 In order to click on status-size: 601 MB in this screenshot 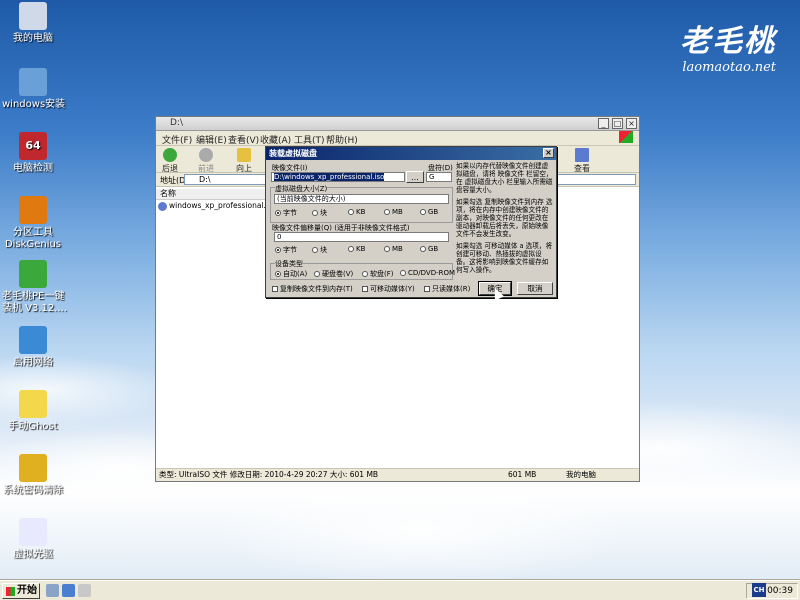, I will do `click(522, 474)`.